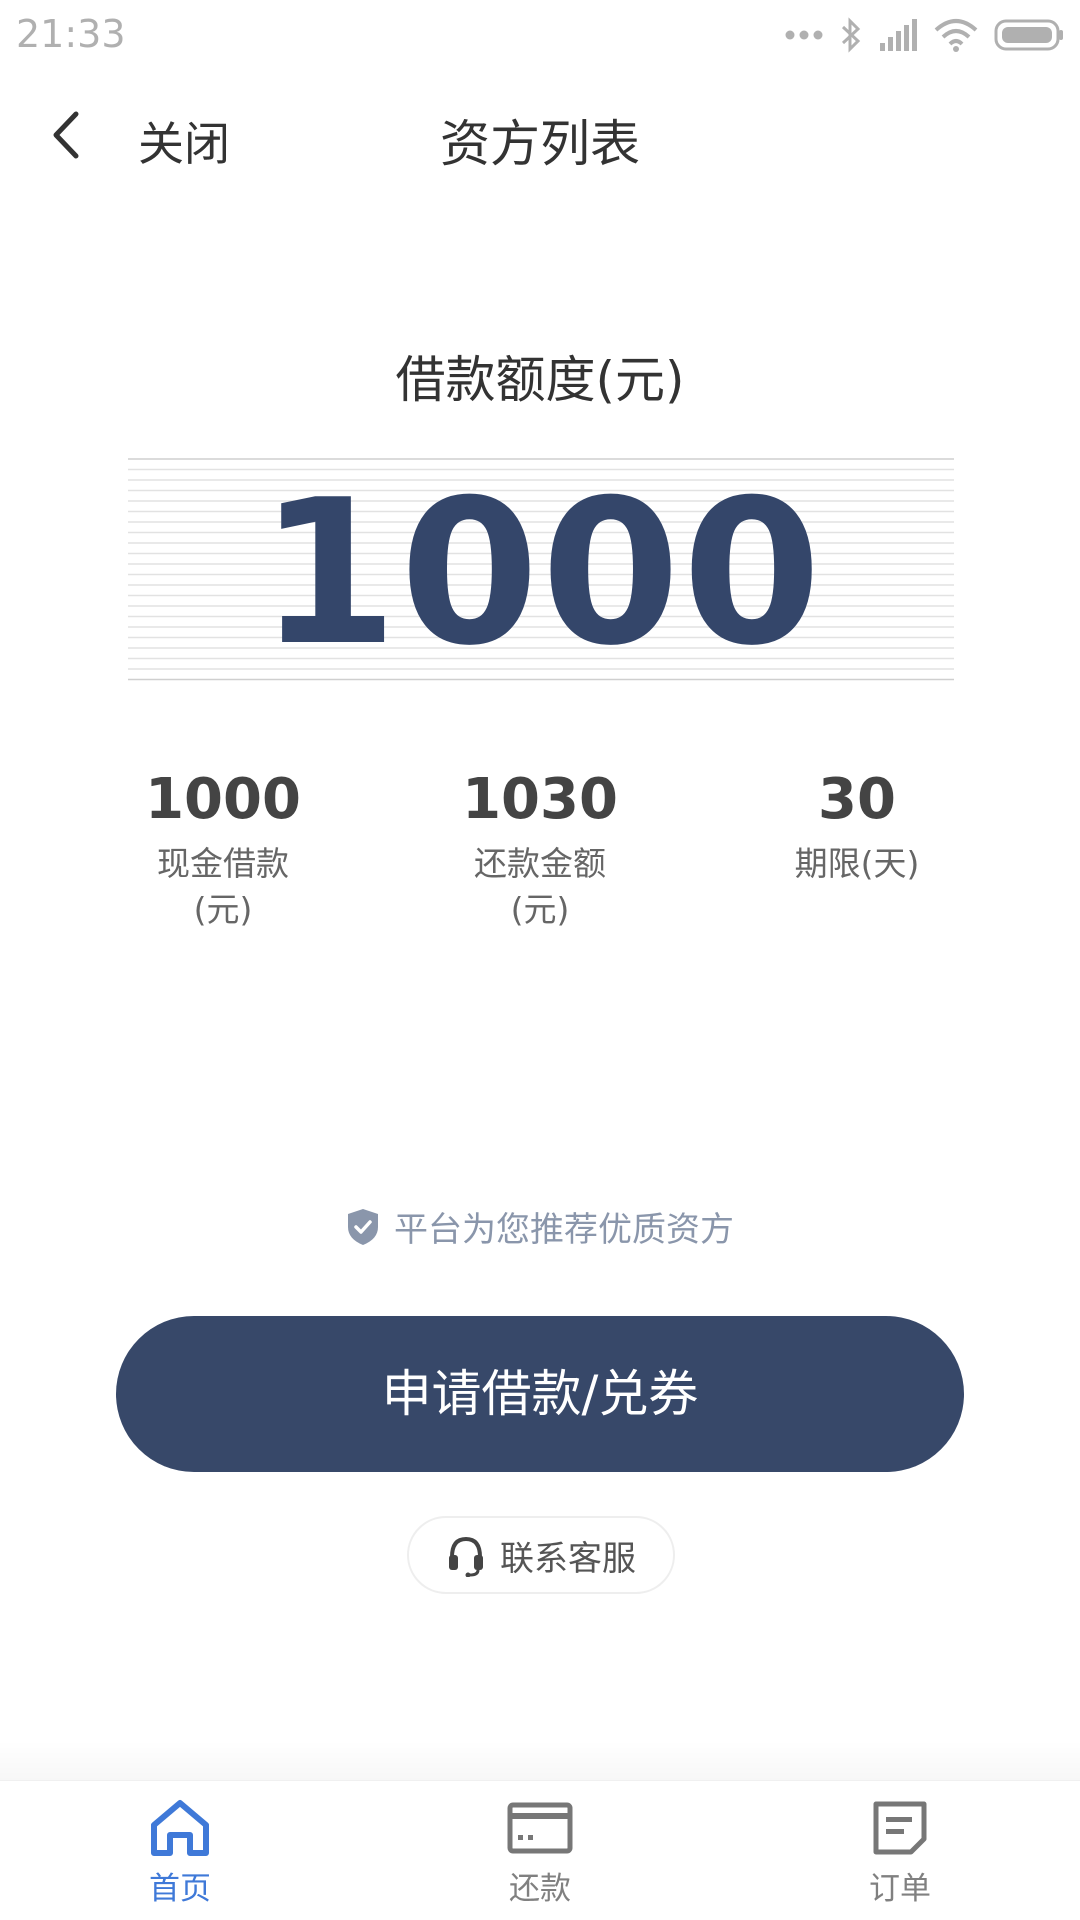  What do you see at coordinates (180, 1889) in the screenshot?
I see `tab-label: 首页` at bounding box center [180, 1889].